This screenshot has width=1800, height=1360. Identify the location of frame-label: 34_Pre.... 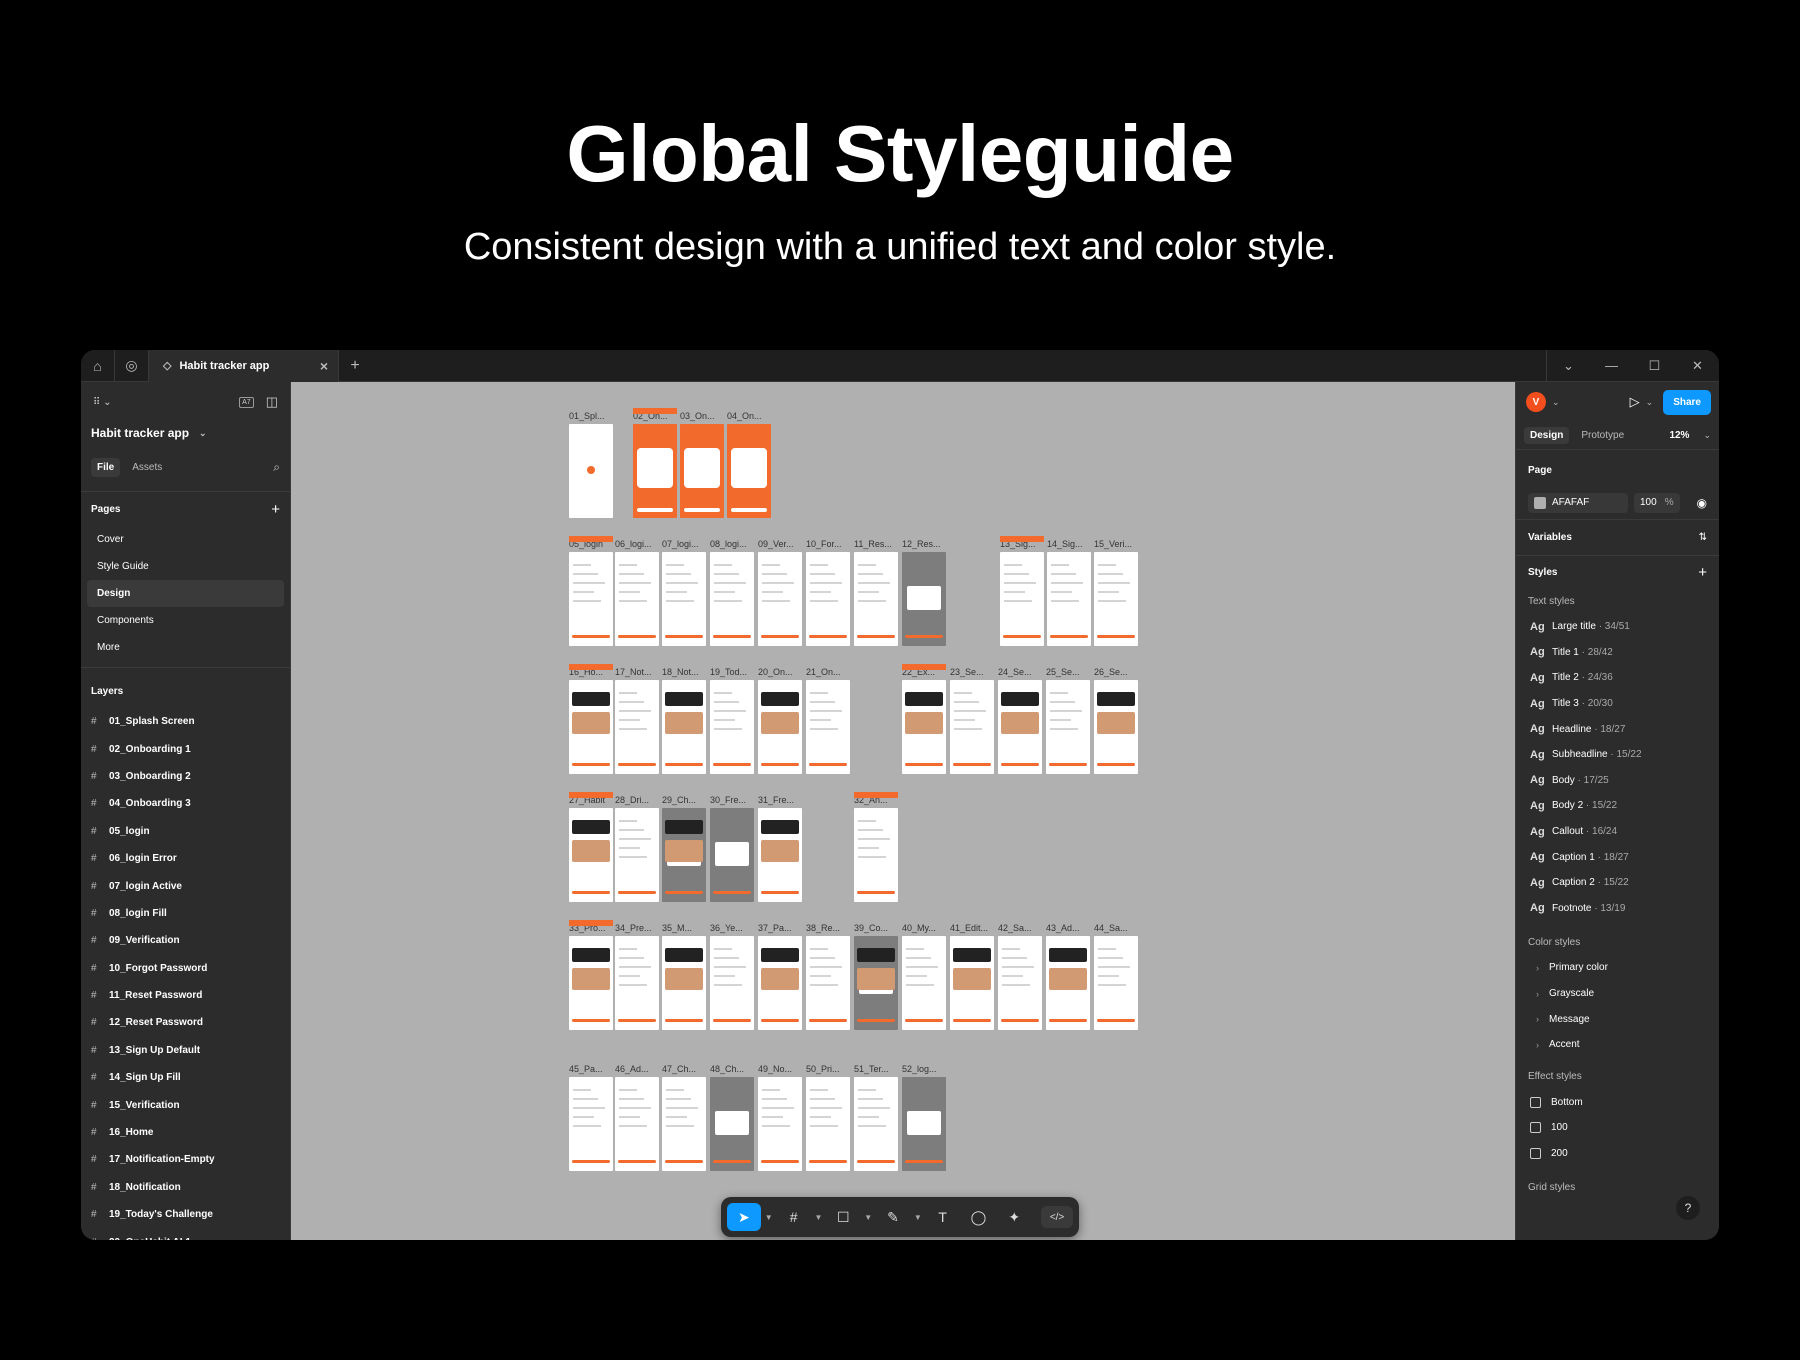
(633, 928).